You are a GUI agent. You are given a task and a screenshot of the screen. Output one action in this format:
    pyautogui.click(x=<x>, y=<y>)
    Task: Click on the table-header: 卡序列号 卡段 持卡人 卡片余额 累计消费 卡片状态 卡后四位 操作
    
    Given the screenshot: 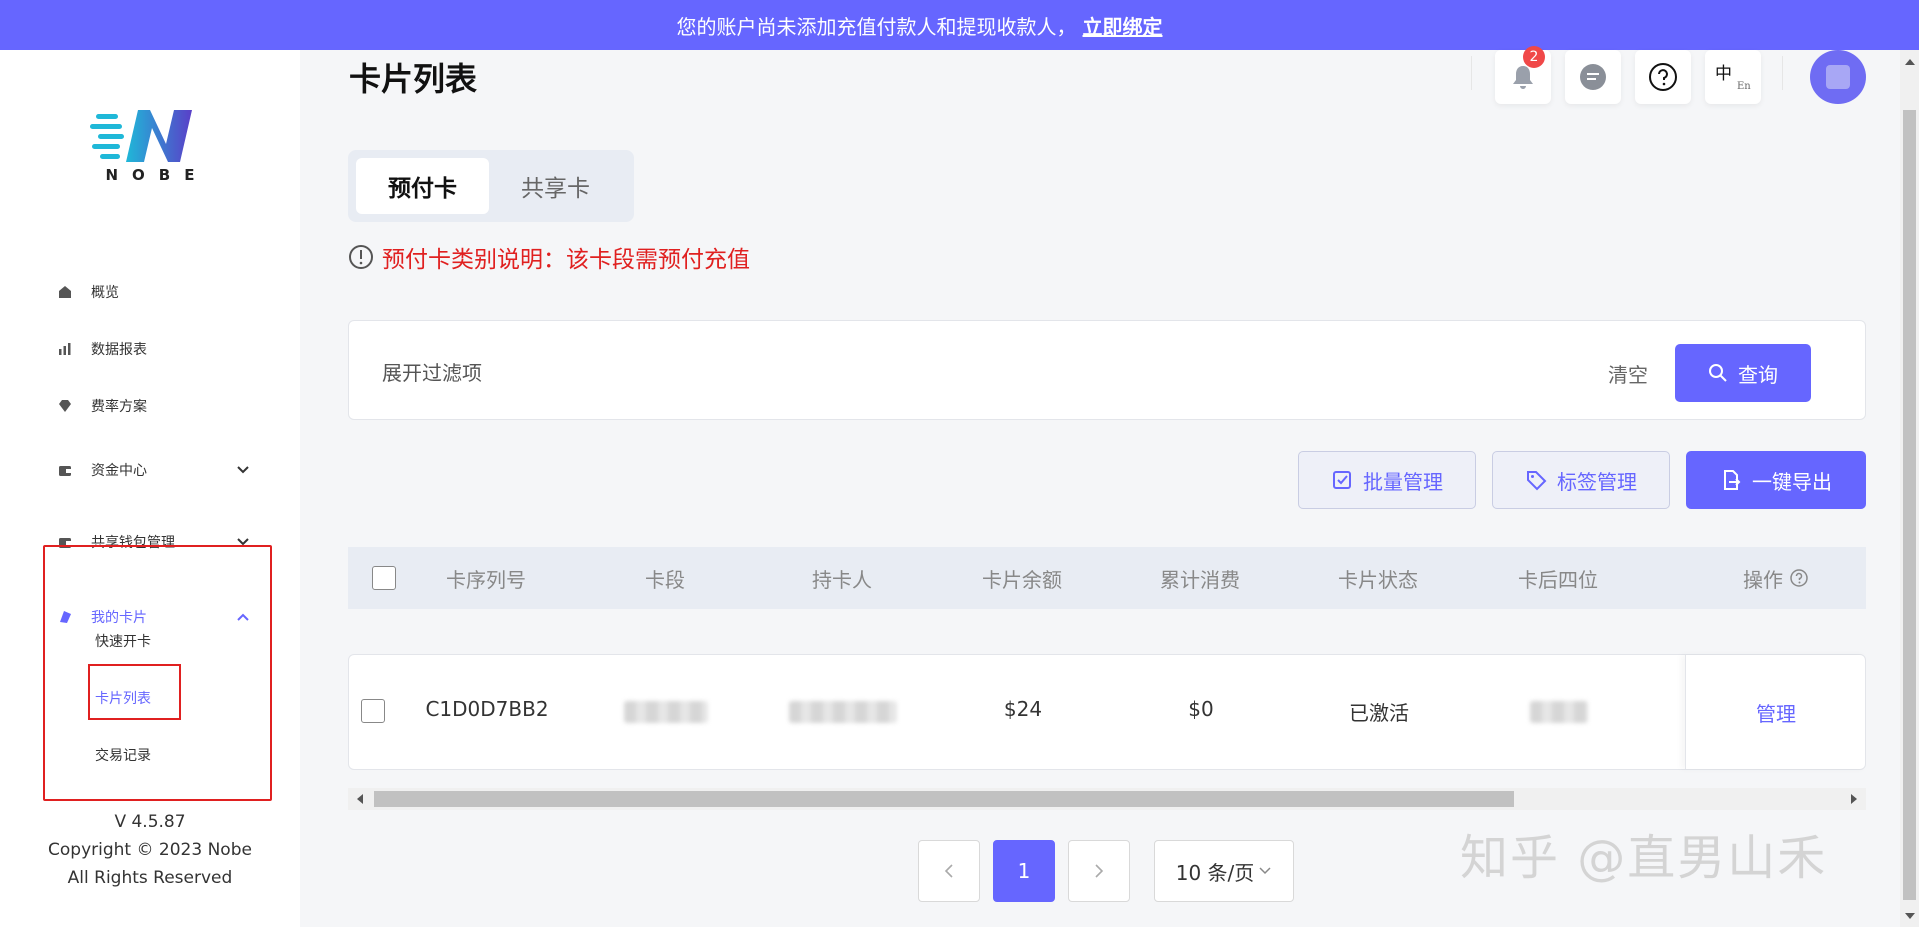 What is the action you would take?
    pyautogui.click(x=1107, y=578)
    